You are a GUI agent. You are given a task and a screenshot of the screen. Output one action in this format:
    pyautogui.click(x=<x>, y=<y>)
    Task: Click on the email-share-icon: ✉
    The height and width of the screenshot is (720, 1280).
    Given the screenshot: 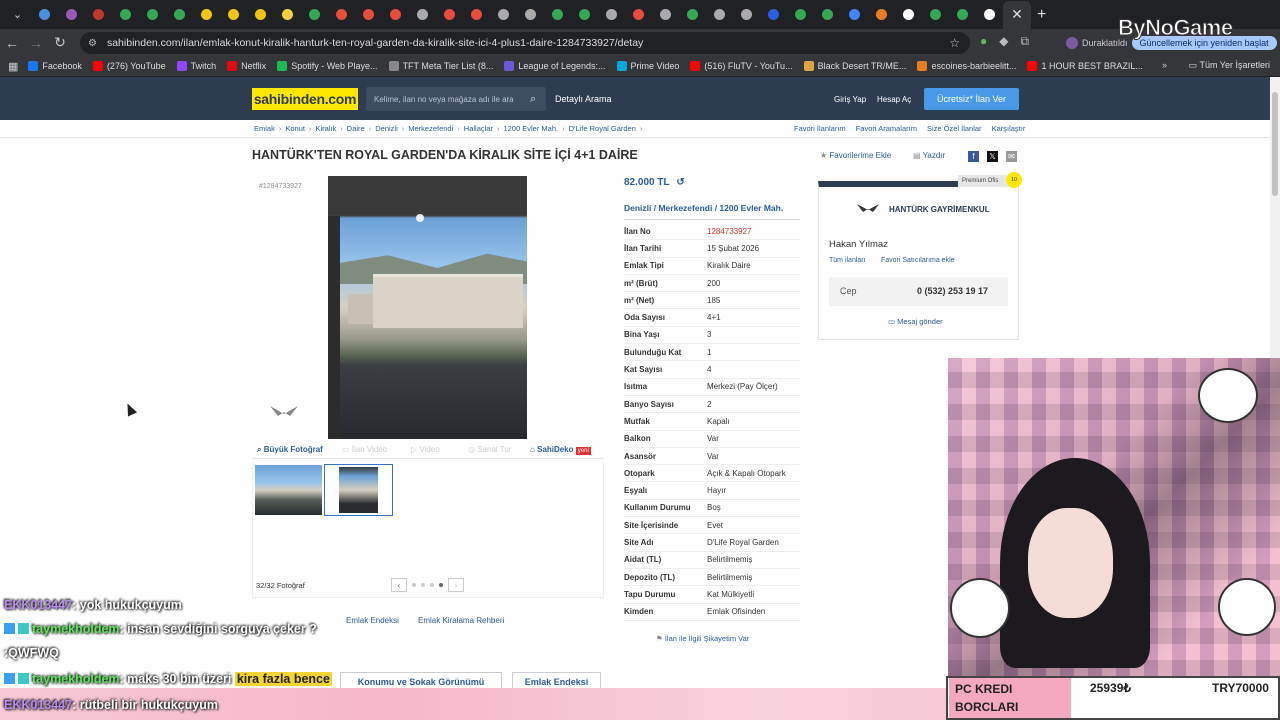 What is the action you would take?
    pyautogui.click(x=1011, y=156)
    